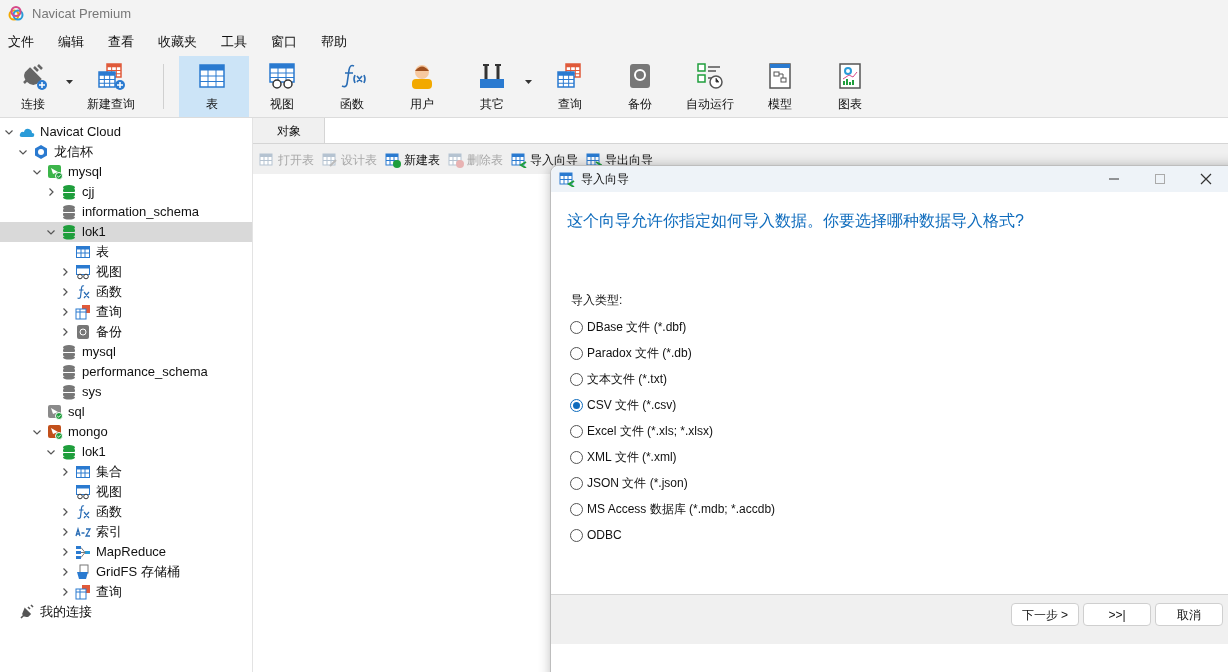 The width and height of the screenshot is (1228, 672). What do you see at coordinates (83, 572) in the screenshot?
I see `bucket-icon` at bounding box center [83, 572].